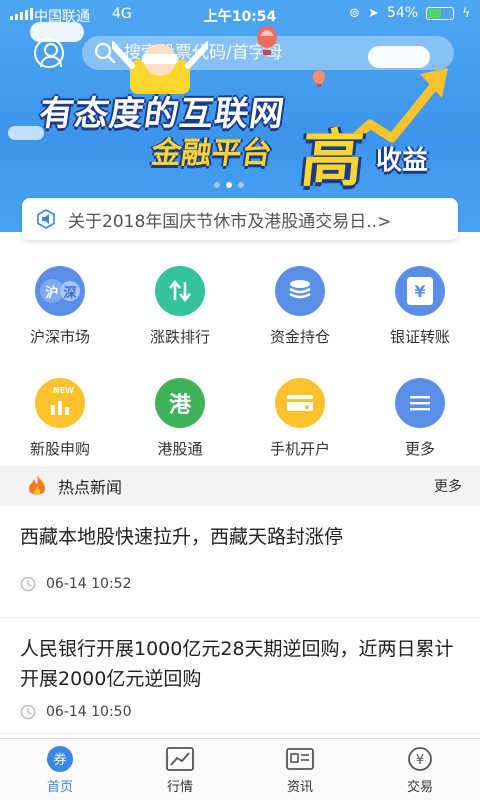  What do you see at coordinates (89, 712) in the screenshot?
I see `news-date: 06-14 10:50` at bounding box center [89, 712].